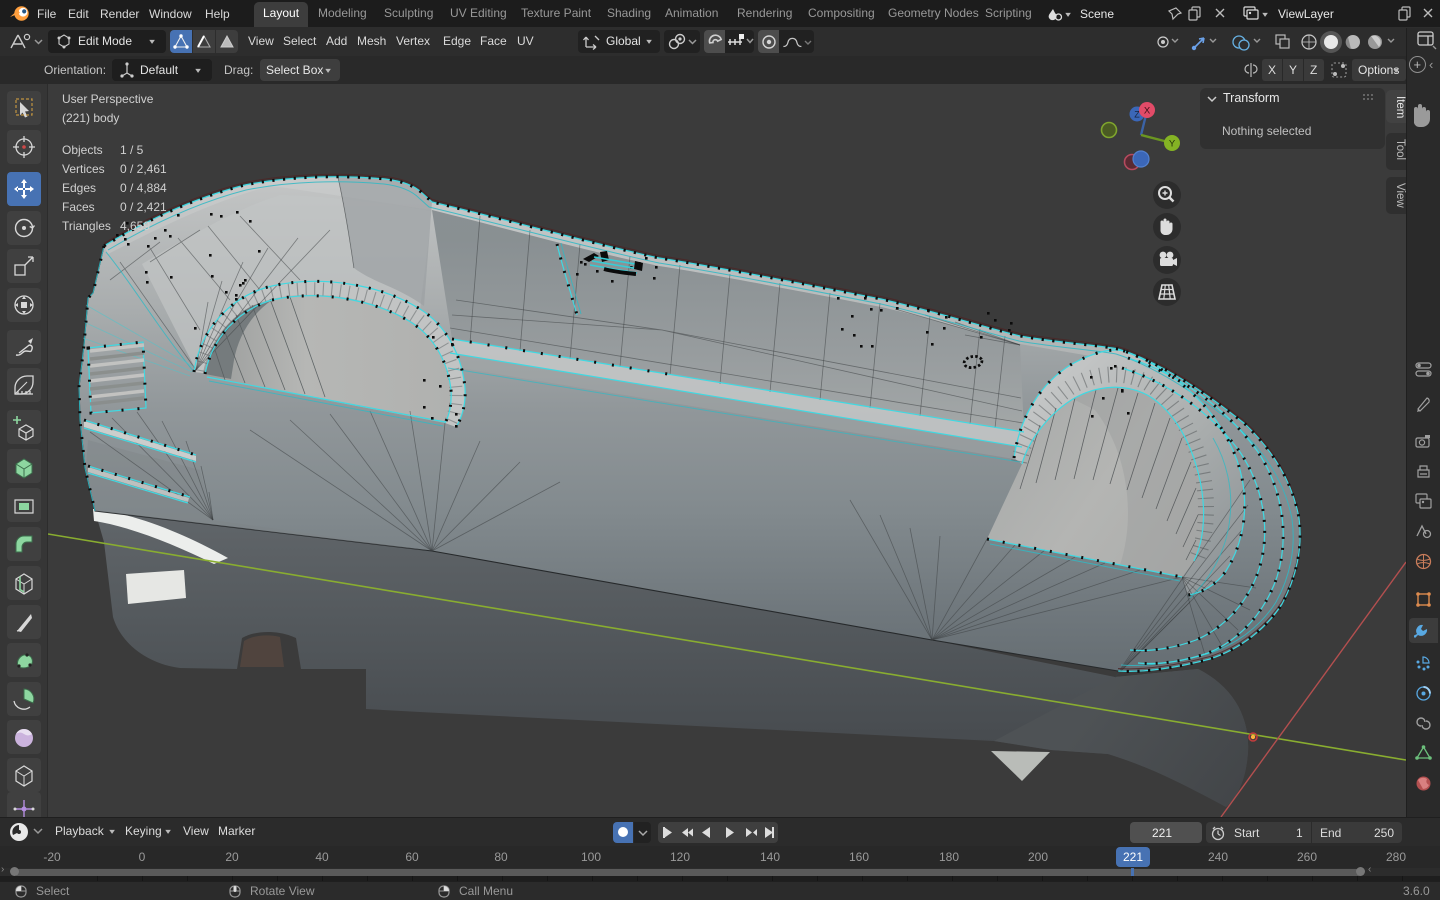 This screenshot has width=1440, height=900. What do you see at coordinates (1172, 144) in the screenshot?
I see `svg-text: Y` at bounding box center [1172, 144].